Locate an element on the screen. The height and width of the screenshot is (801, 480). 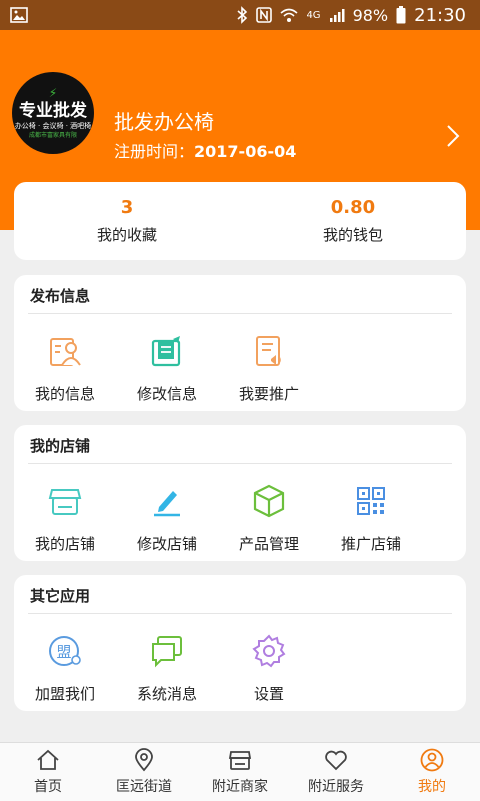
item-label: 我的店铺 is located at coordinates (64, 544).